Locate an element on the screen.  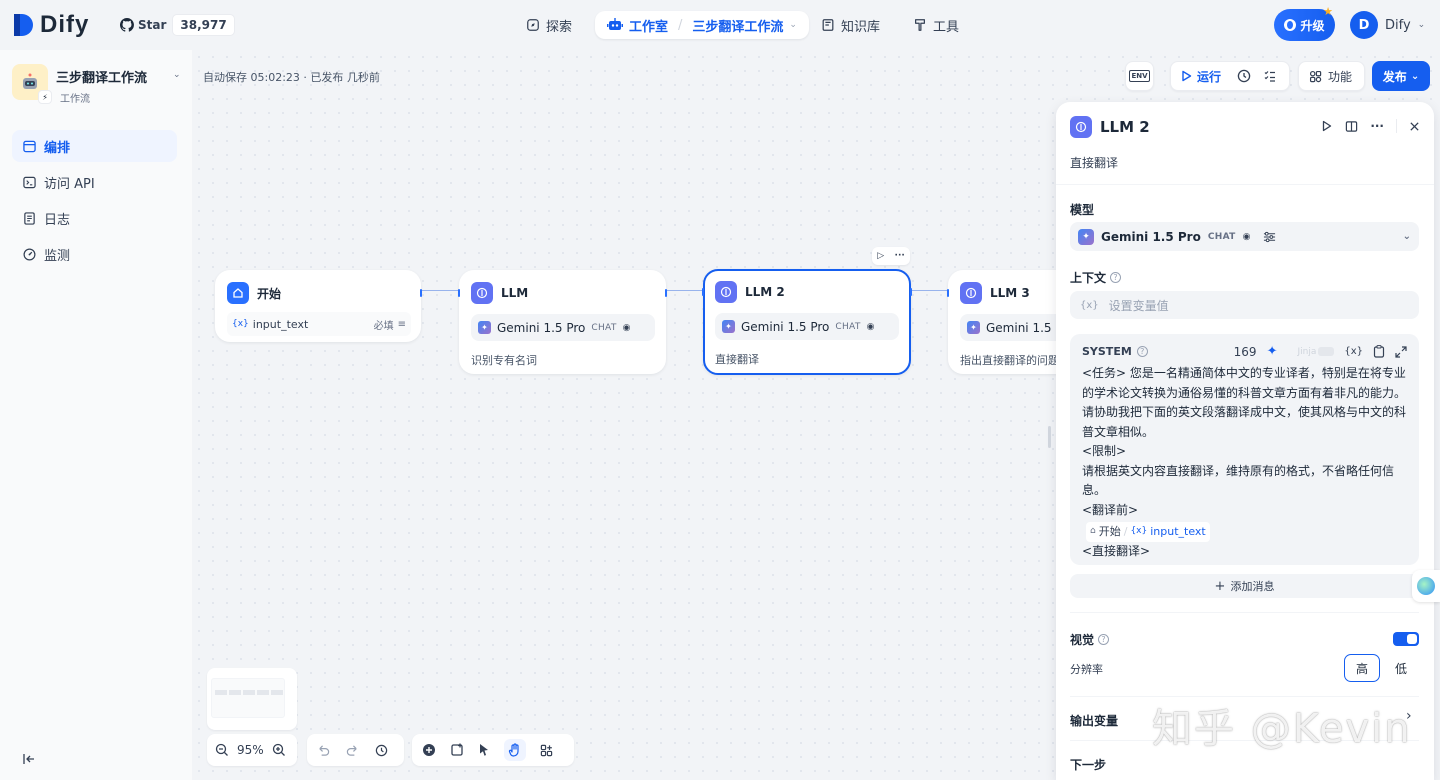
node-title: LLM is located at coordinates (515, 293).